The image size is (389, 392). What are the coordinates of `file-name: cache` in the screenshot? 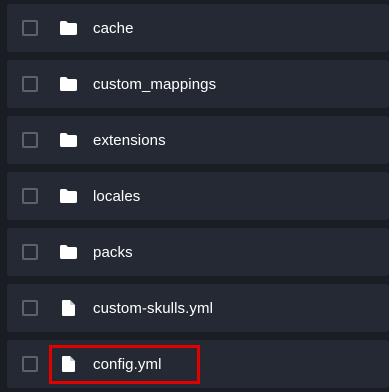 It's located at (113, 28).